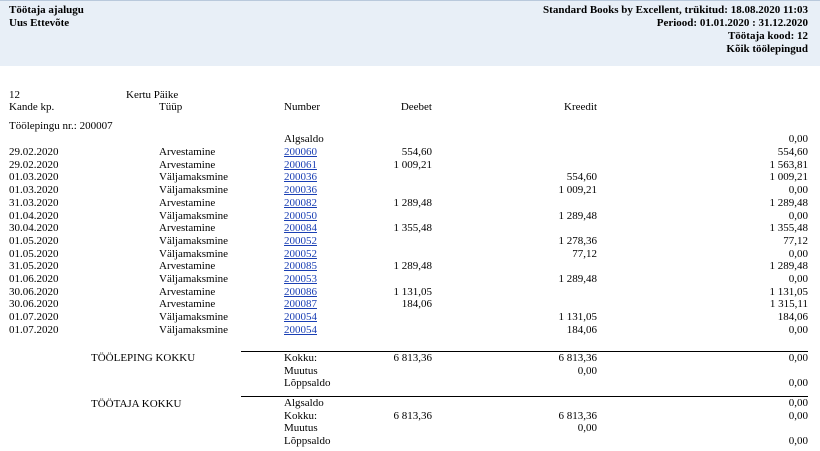 This screenshot has height=451, width=820. Describe the element at coordinates (524, 351) in the screenshot. I see `contract-total-rule` at that location.